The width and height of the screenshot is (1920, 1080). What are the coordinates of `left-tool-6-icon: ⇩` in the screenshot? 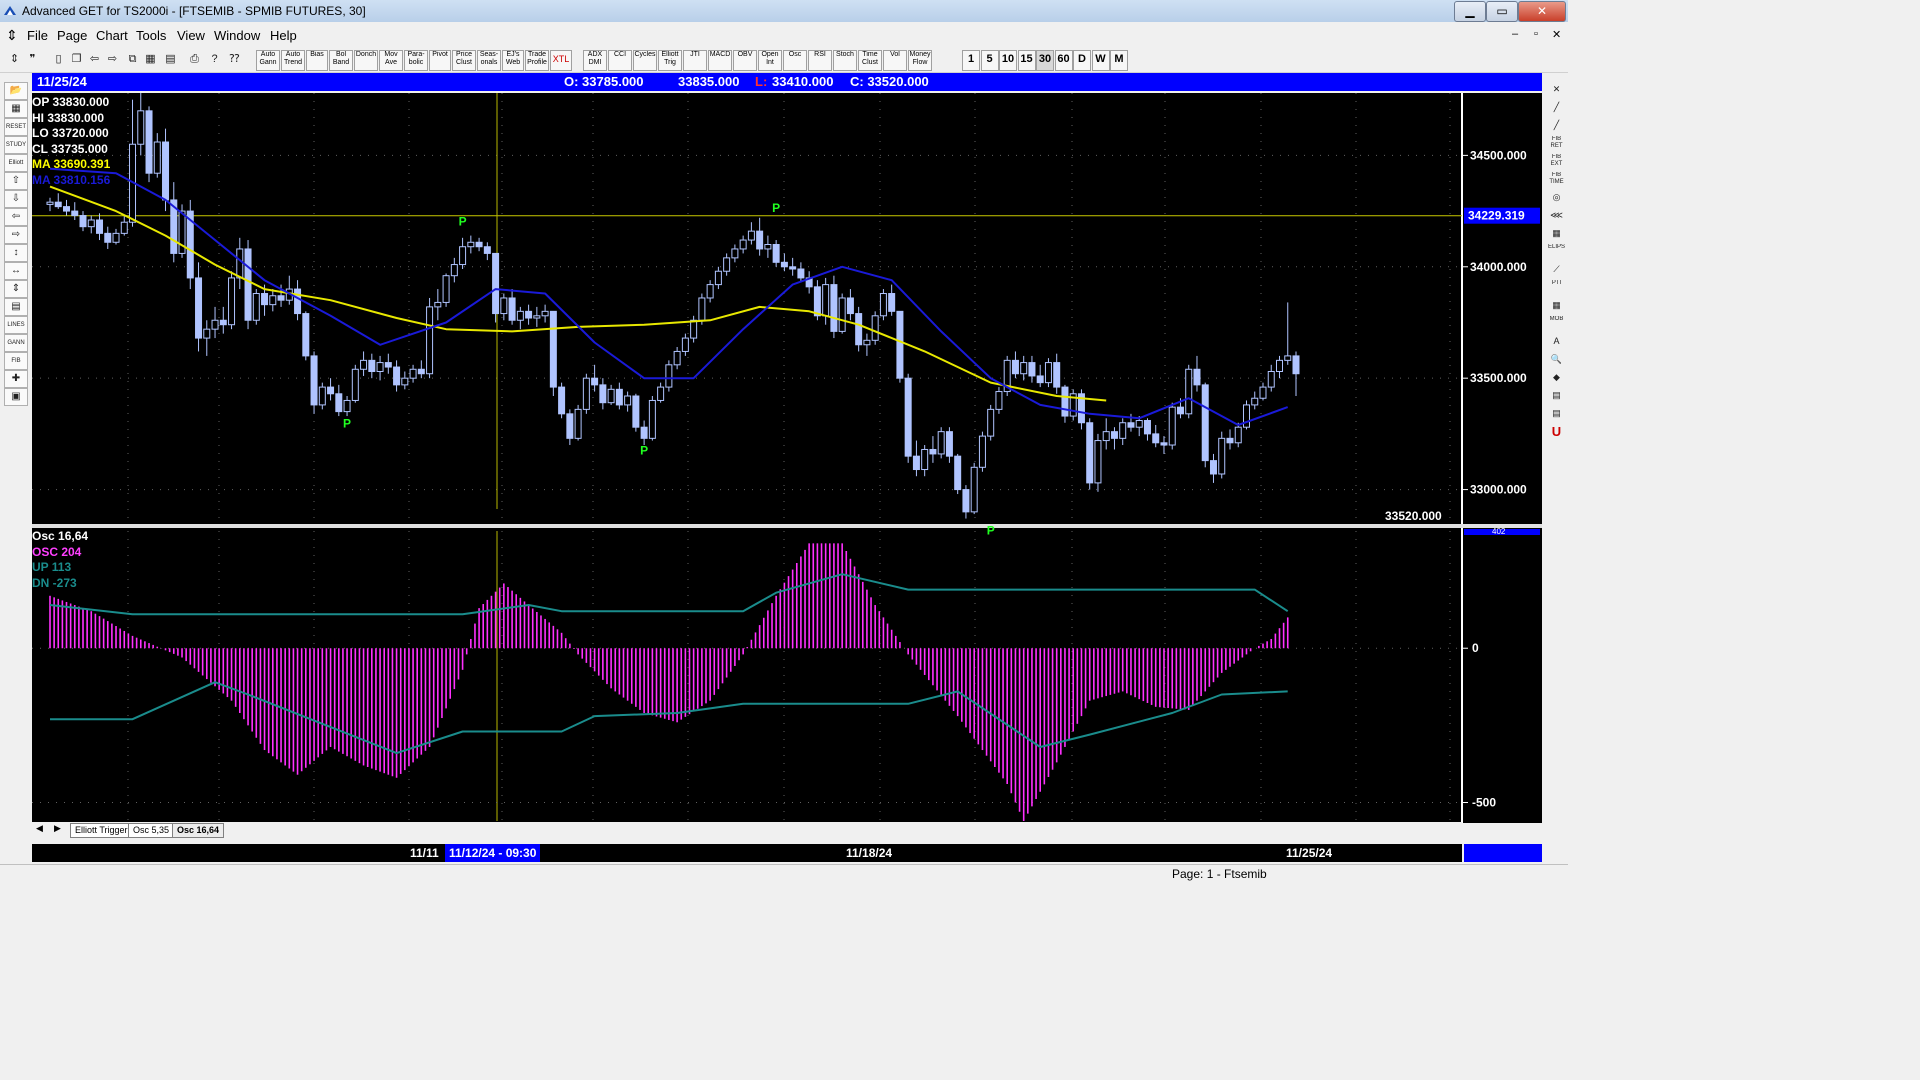 It's located at (16, 199).